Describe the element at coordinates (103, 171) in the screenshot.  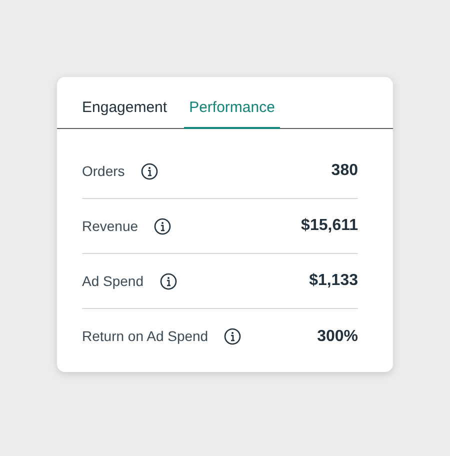
I see `metric-label: Orders` at that location.